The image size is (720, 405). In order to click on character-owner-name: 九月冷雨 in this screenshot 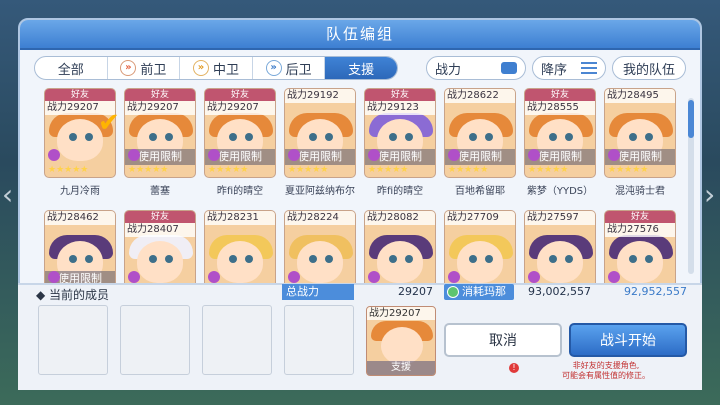, I will do `click(80, 191)`.